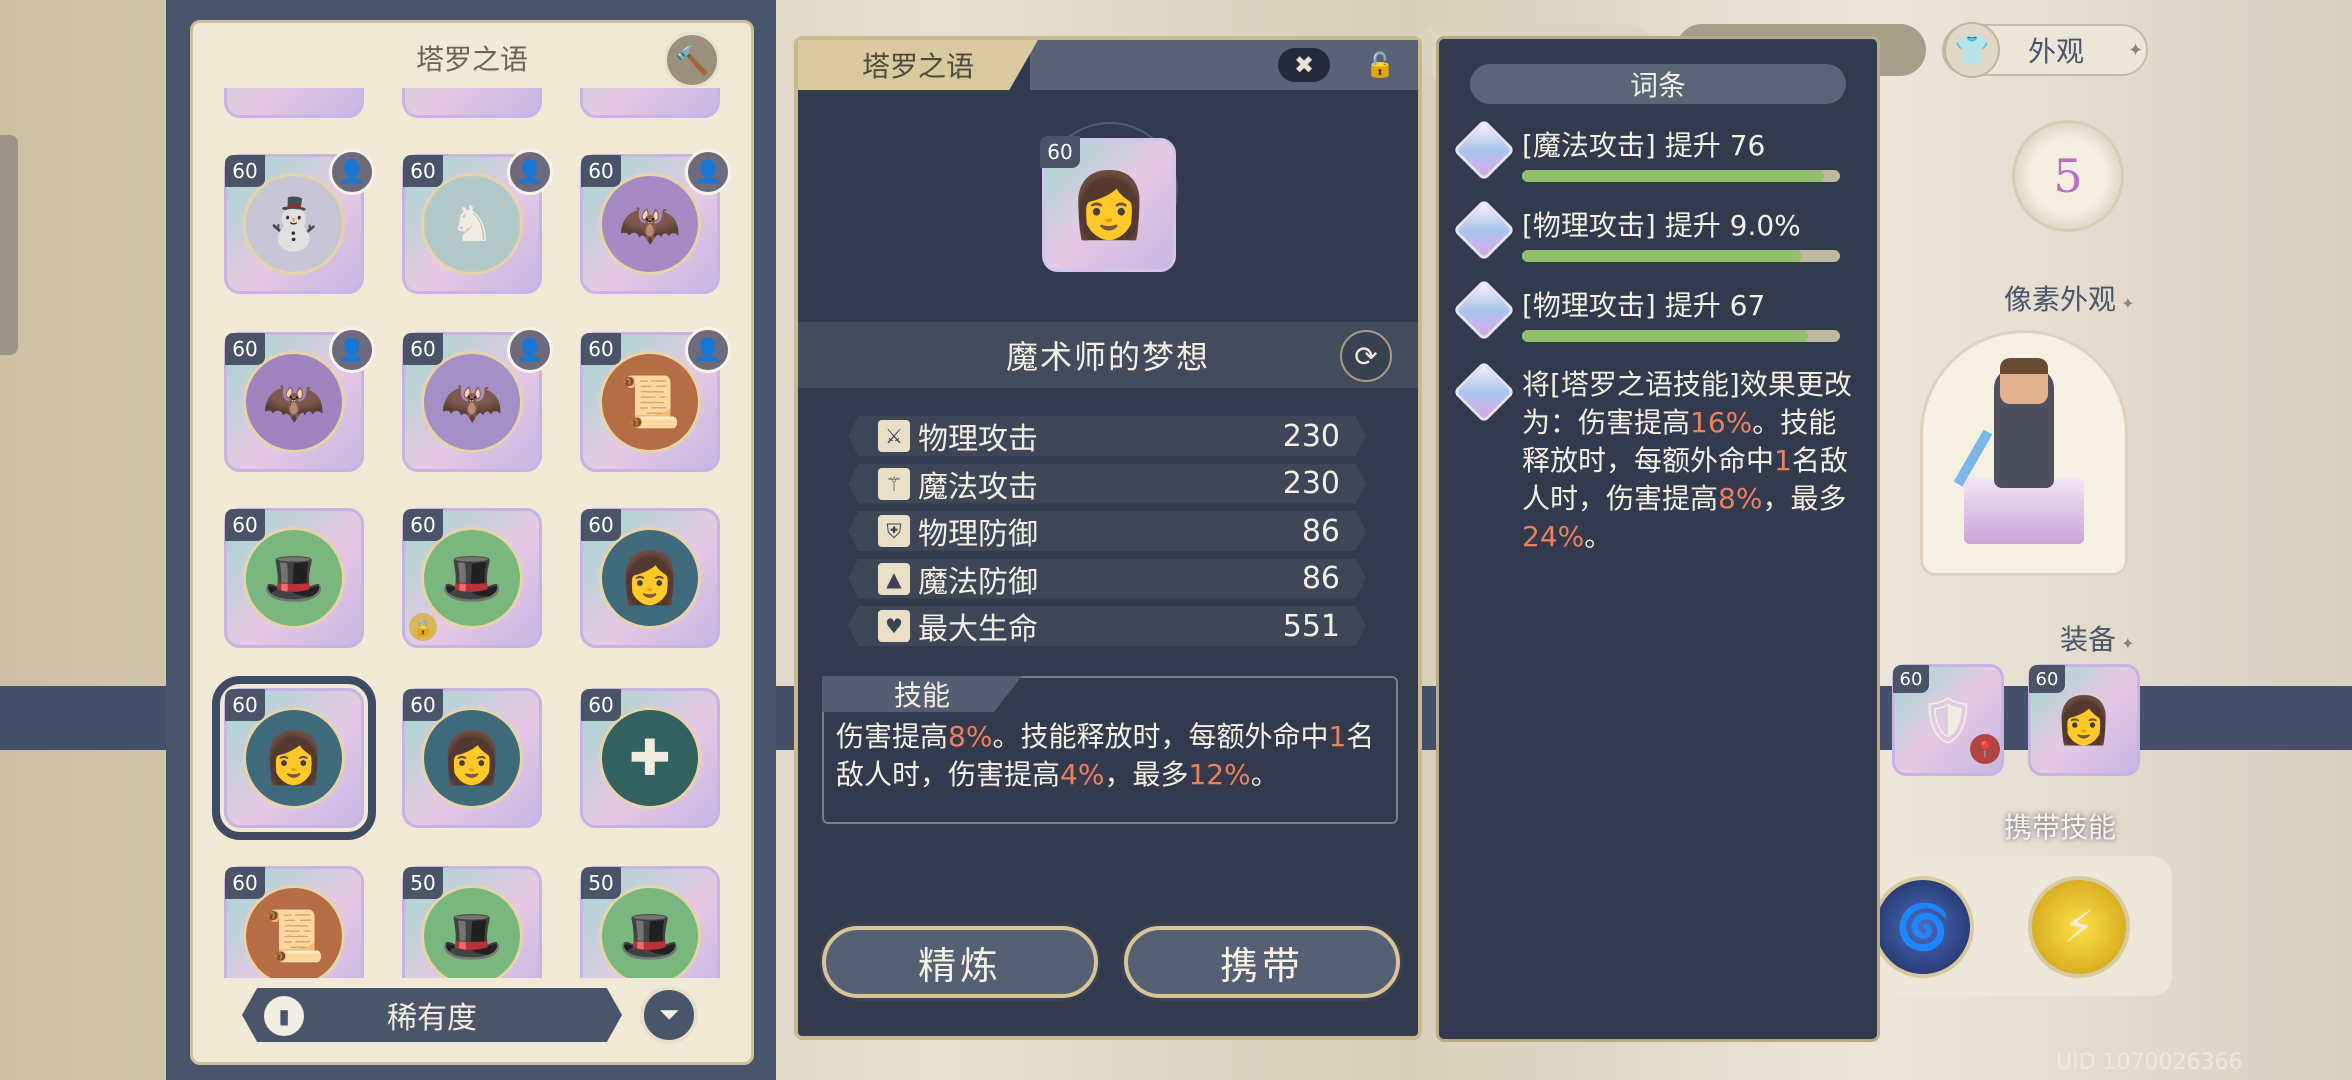 The image size is (2352, 1080). What do you see at coordinates (692, 60) in the screenshot?
I see `hammer-icon: 🔨` at bounding box center [692, 60].